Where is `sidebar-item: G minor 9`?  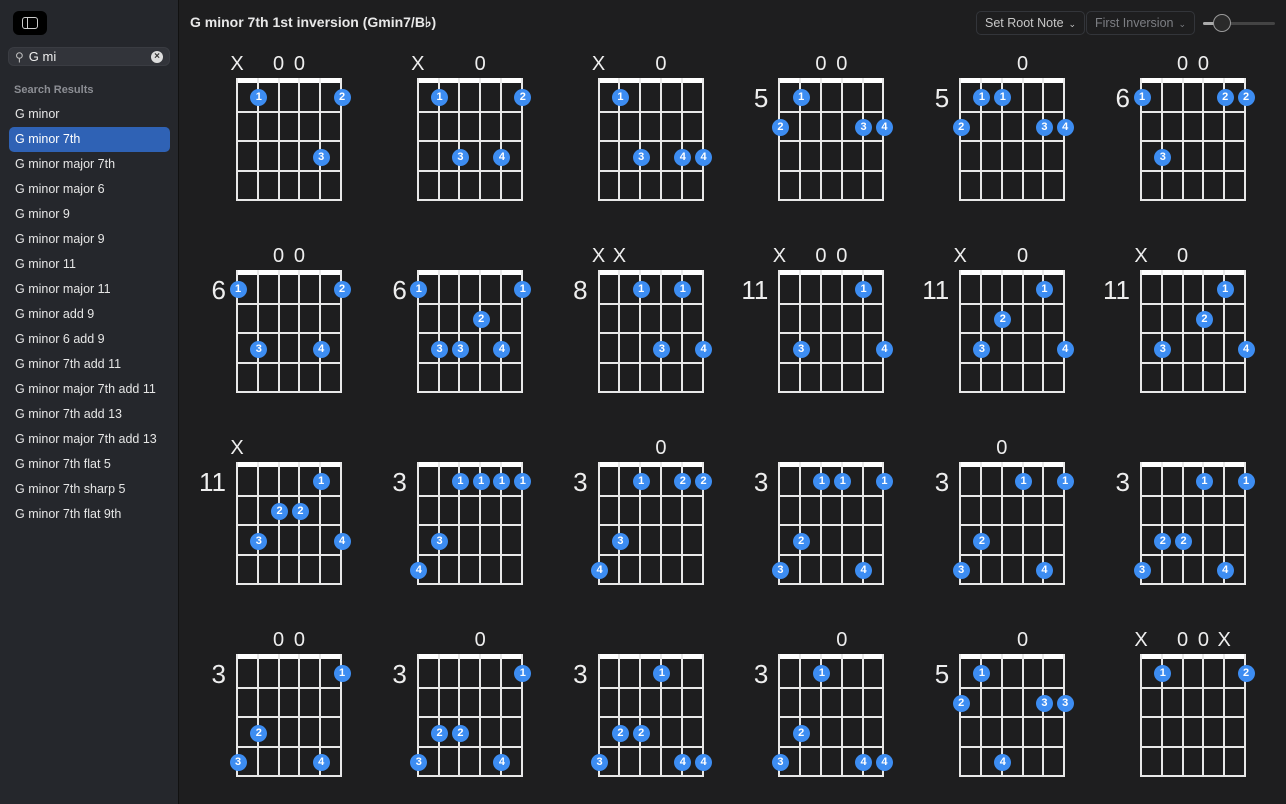
sidebar-item: G minor 9 is located at coordinates (89, 214).